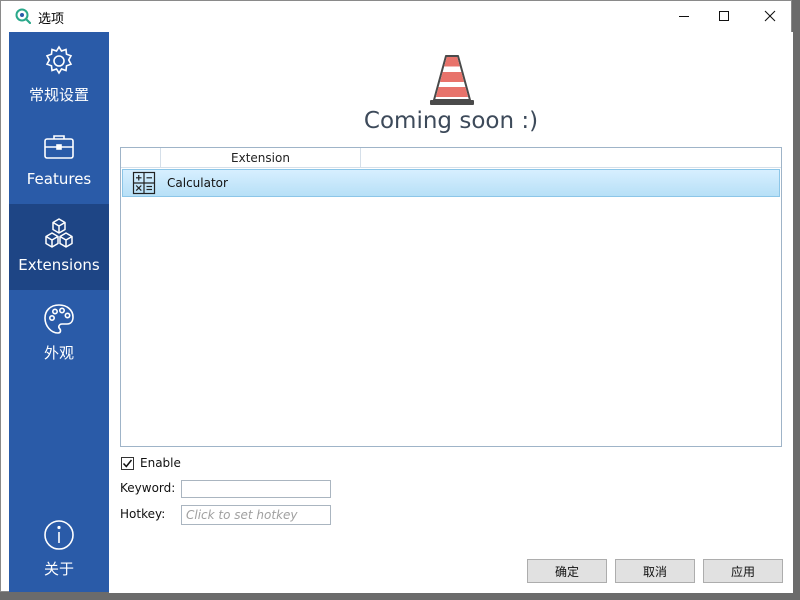 The height and width of the screenshot is (600, 800). Describe the element at coordinates (141, 158) in the screenshot. I see `column-header-icon` at that location.